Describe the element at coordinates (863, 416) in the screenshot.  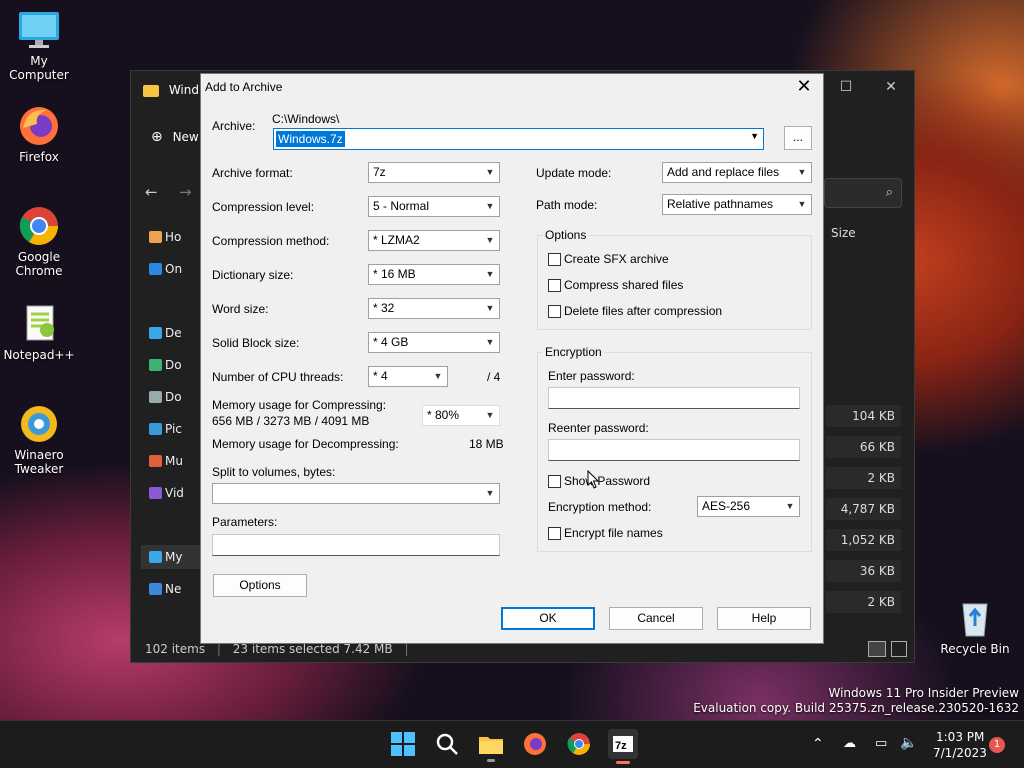
I see `file-size-cell: 104 KB` at that location.